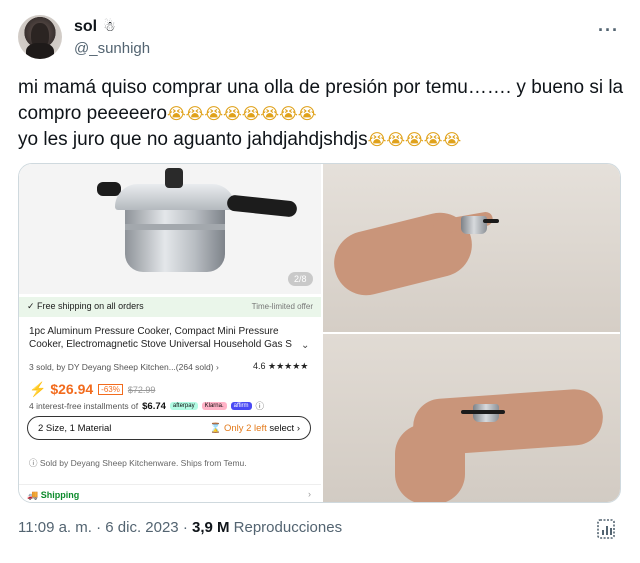  I want to click on discount-badge: -63%, so click(110, 389).